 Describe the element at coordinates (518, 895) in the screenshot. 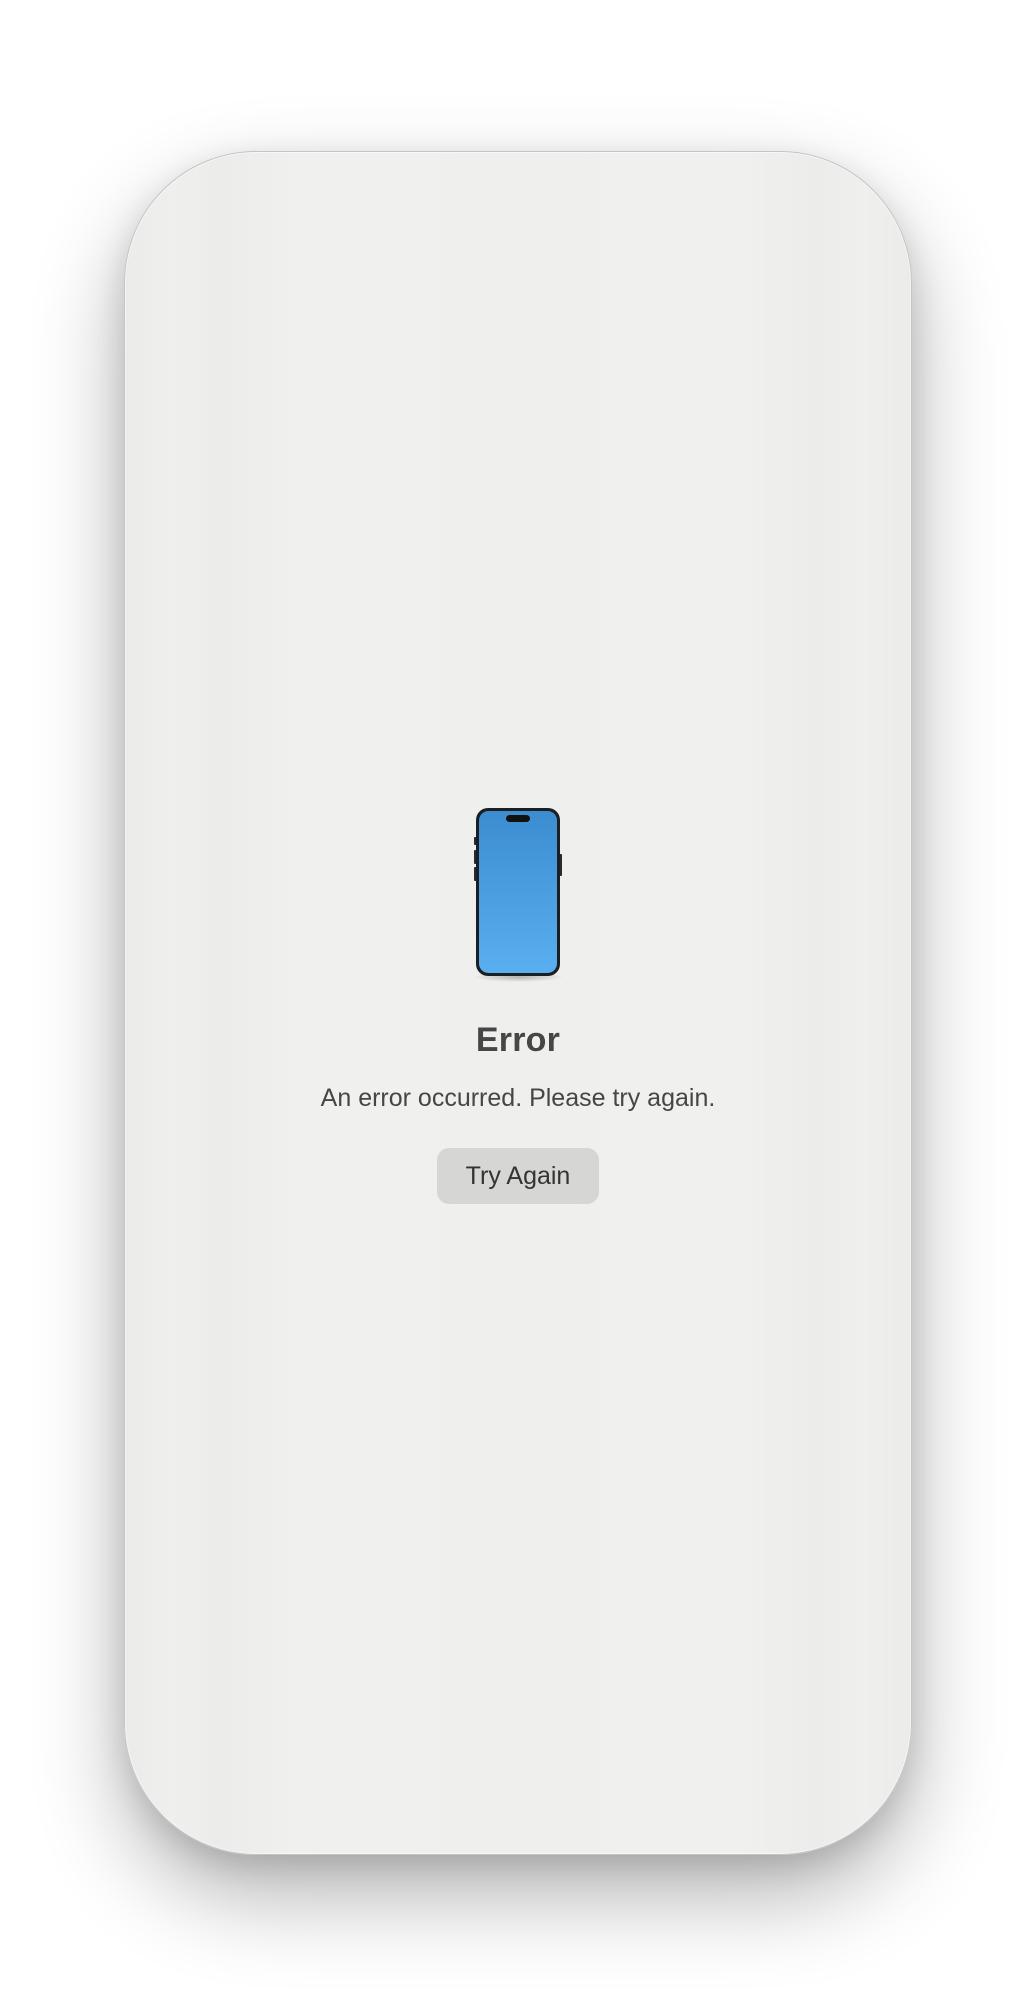

I see `iphone-icon` at that location.